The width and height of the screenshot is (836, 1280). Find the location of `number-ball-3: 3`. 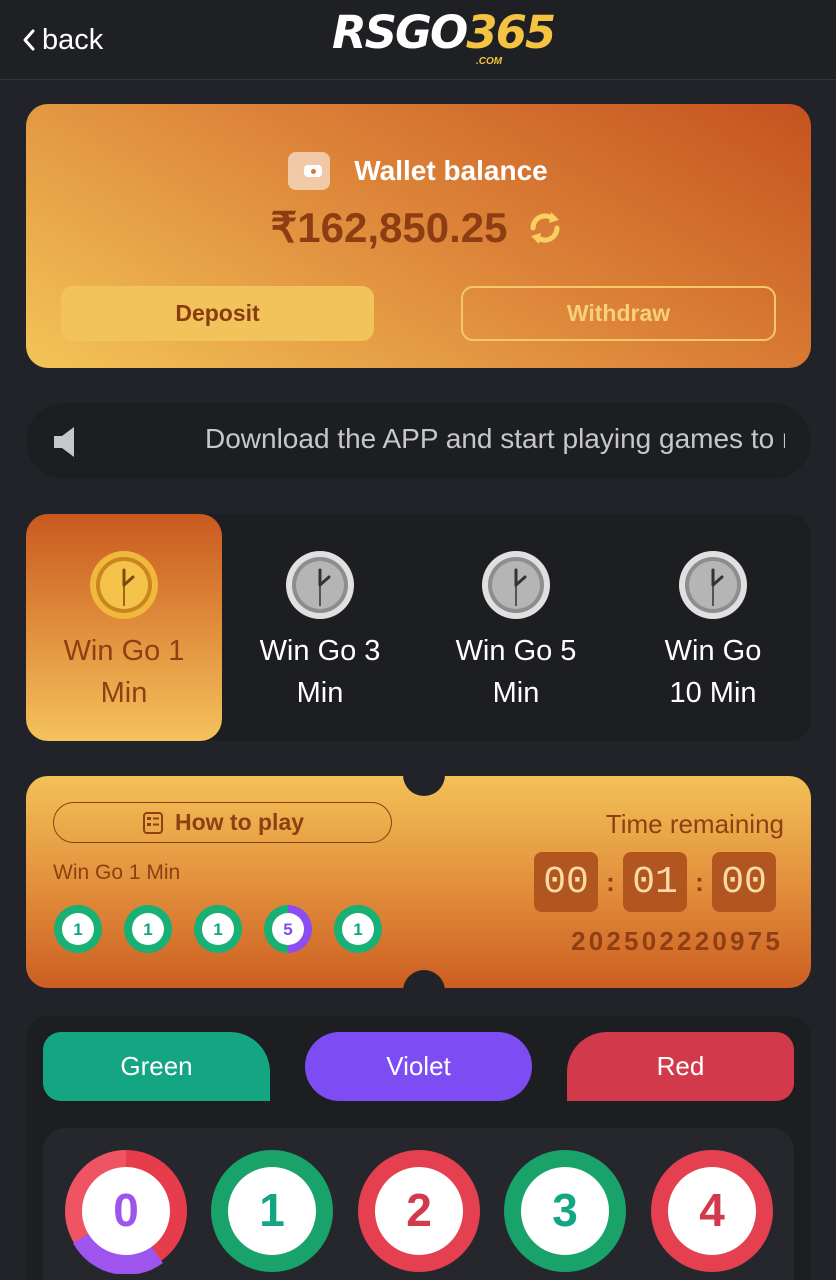

number-ball-3: 3 is located at coordinates (565, 1211).